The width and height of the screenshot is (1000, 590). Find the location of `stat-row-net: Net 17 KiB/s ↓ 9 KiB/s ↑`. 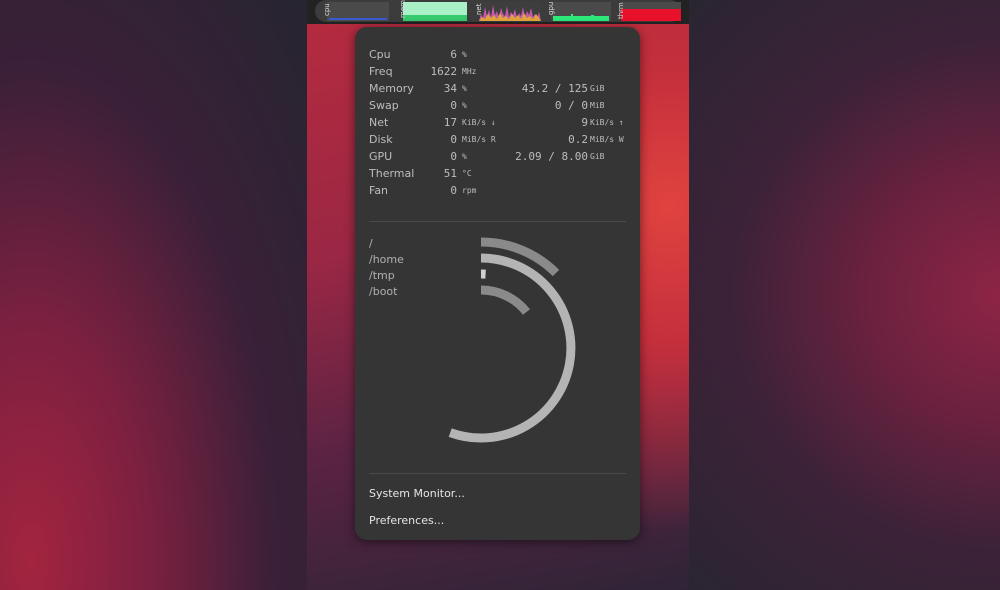

stat-row-net: Net 17 KiB/s ↓ 9 KiB/s ↑ is located at coordinates (499, 124).